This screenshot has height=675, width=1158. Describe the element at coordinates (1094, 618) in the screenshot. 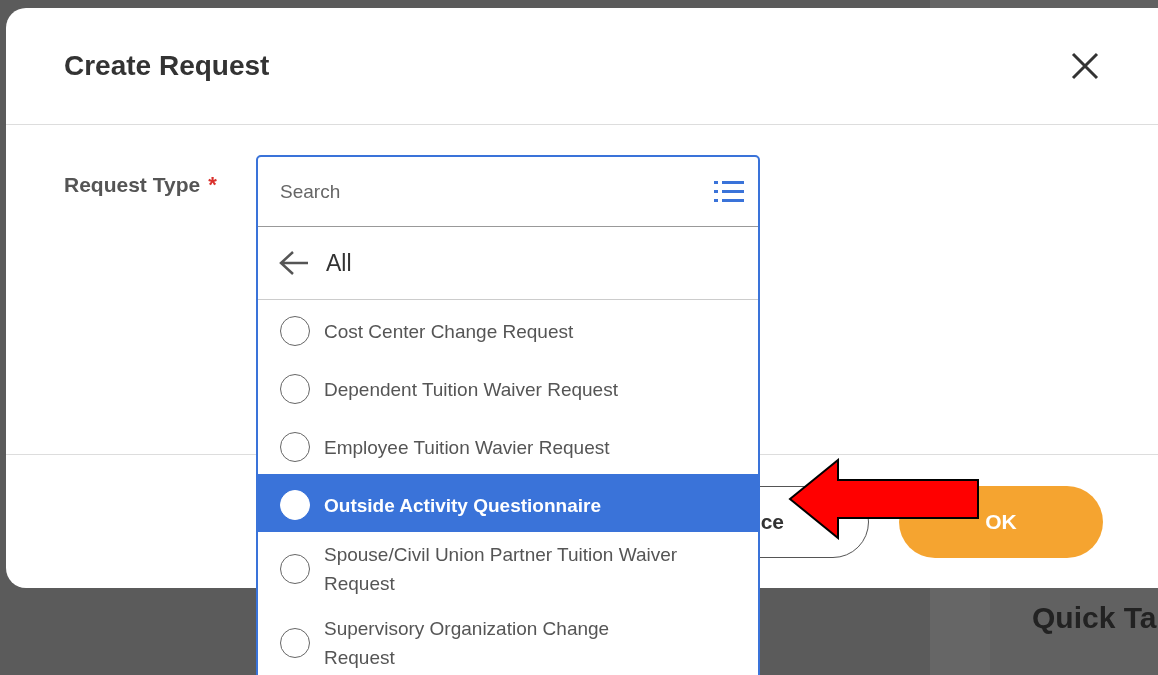

I see `section-heading: Quick Ta` at that location.